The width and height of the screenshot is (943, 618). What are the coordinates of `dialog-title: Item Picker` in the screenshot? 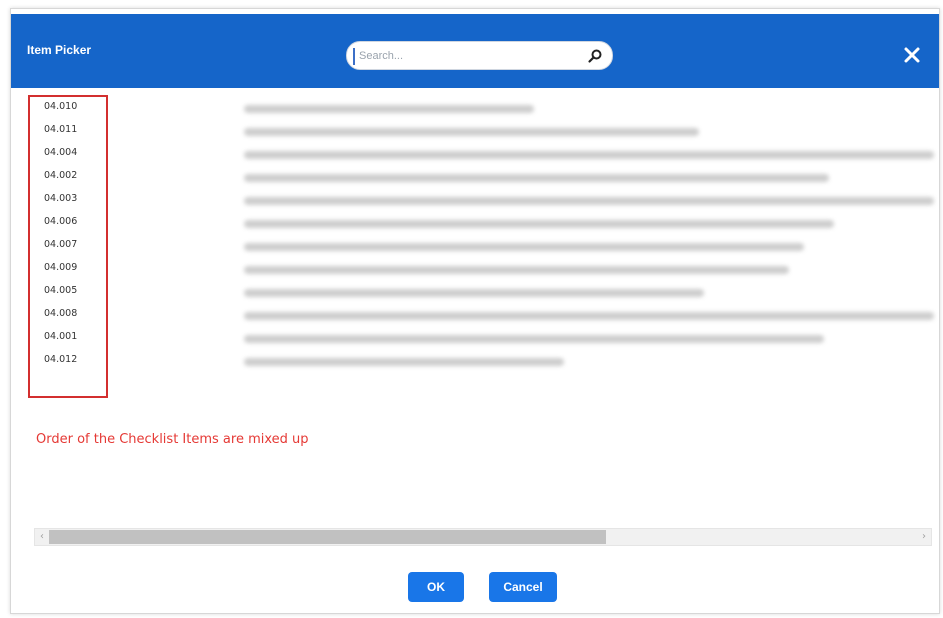 It's located at (59, 50).